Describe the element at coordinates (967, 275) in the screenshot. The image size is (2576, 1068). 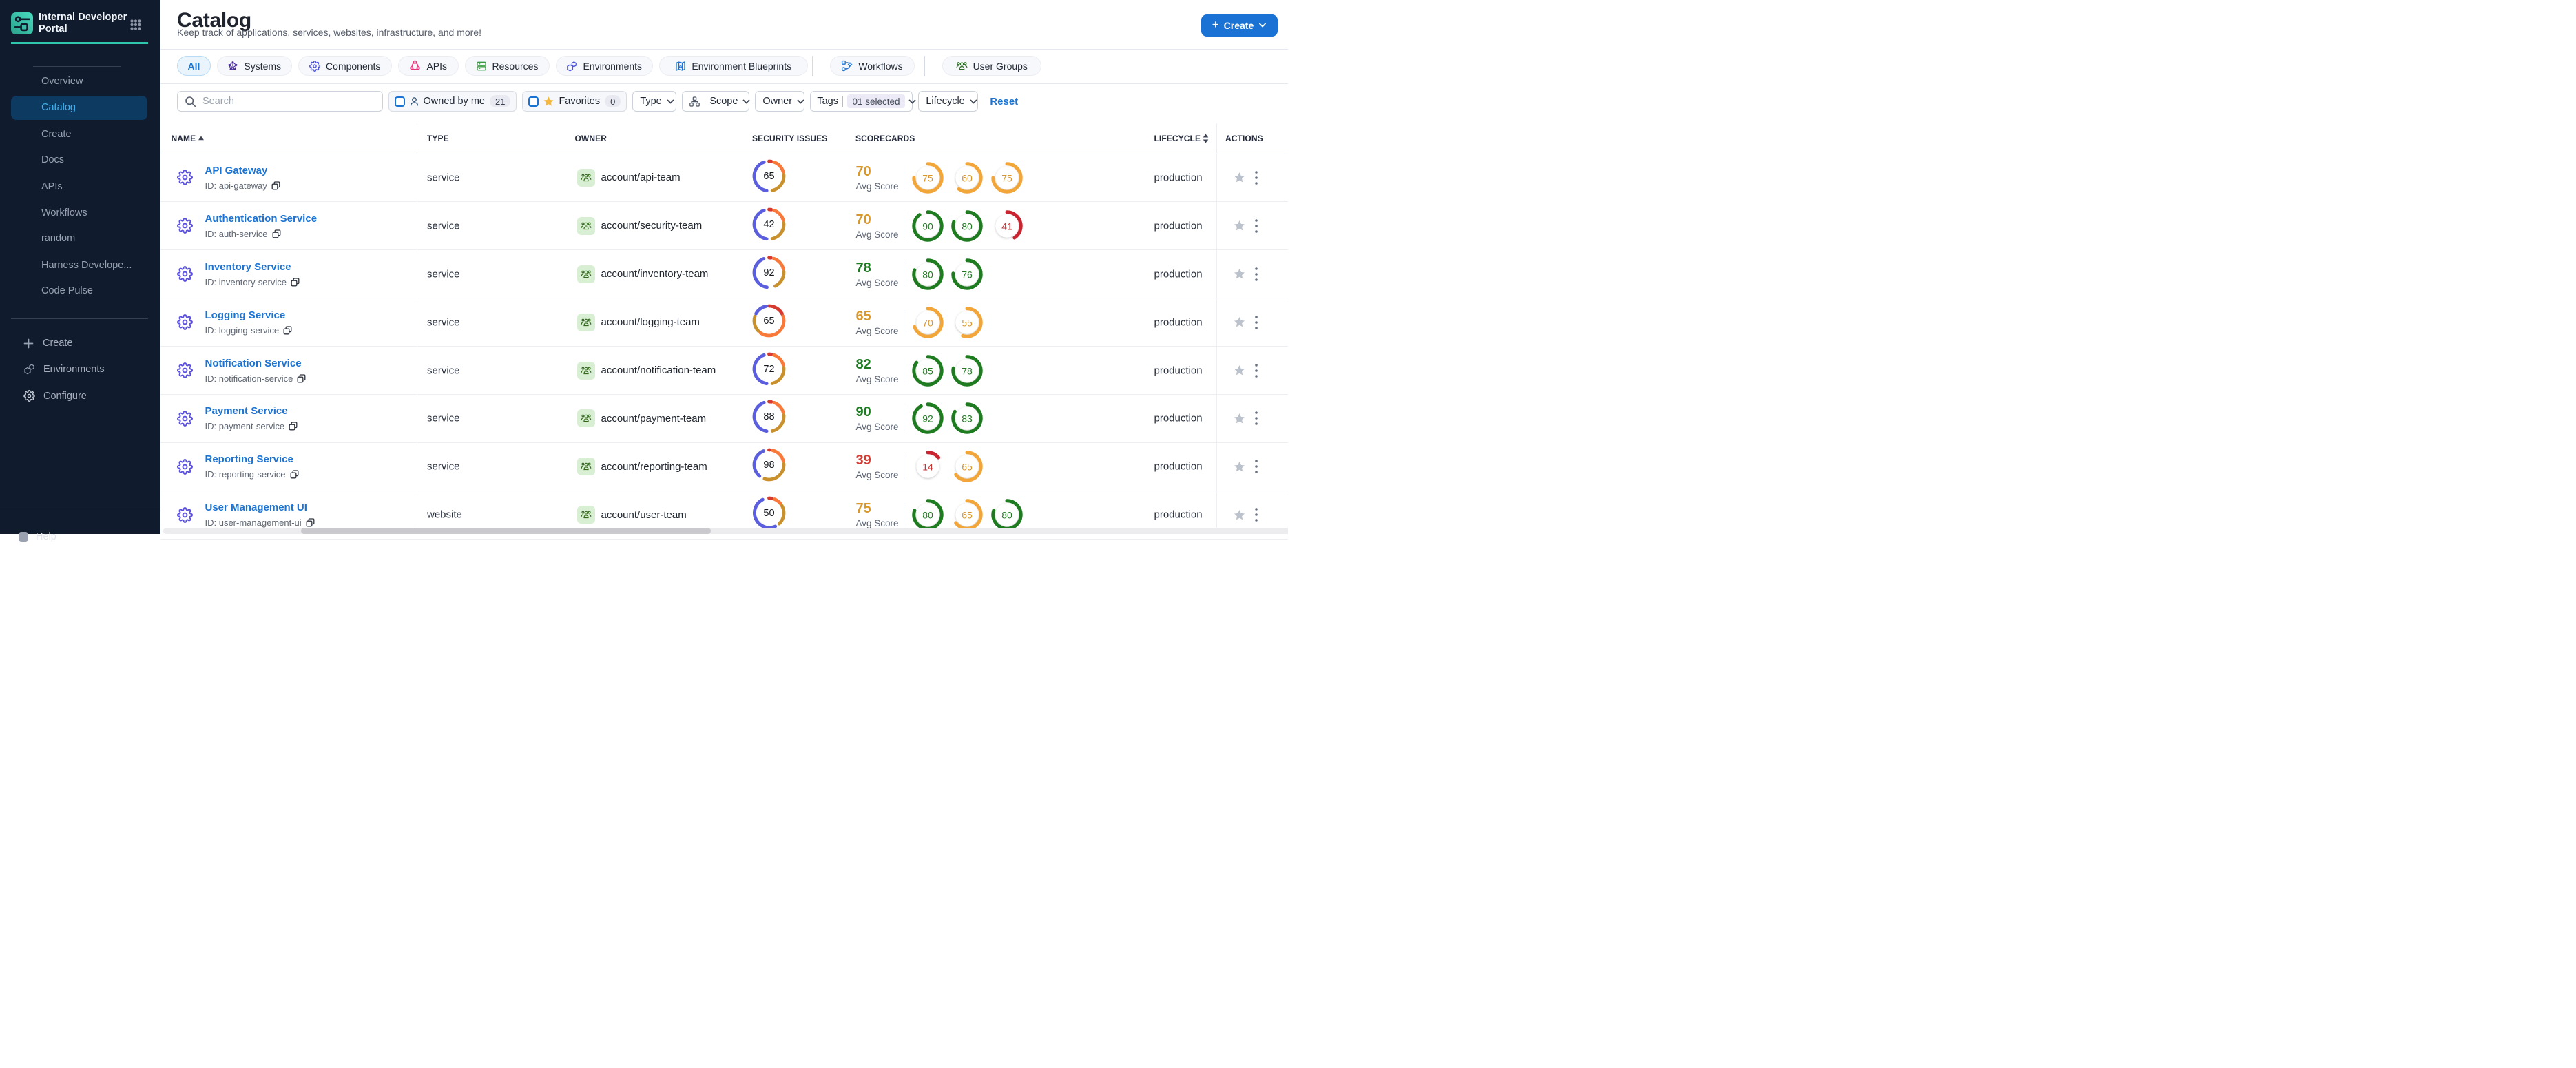
I see `svg-text: 76` at that location.